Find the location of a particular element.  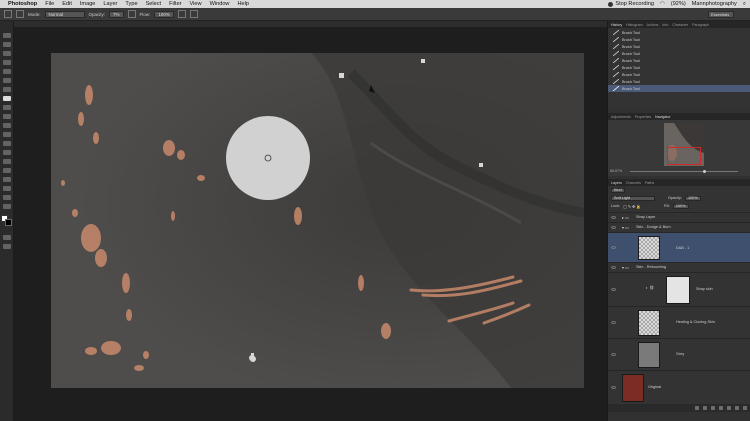

move-tool-icon is located at coordinates (6, 35).